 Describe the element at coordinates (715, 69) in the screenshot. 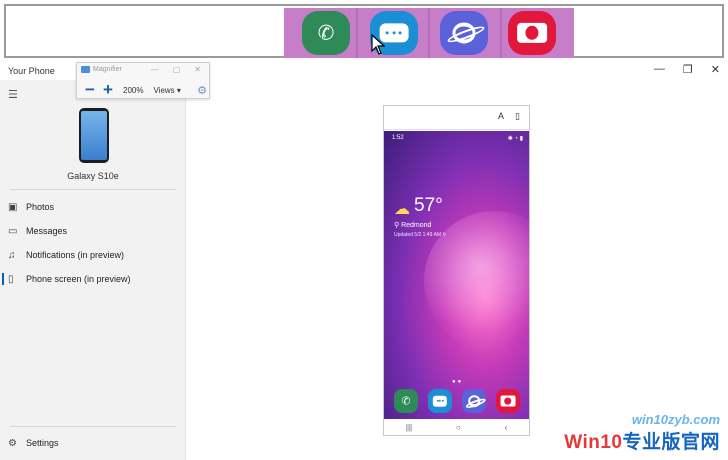

I see `close-button: ✕` at that location.